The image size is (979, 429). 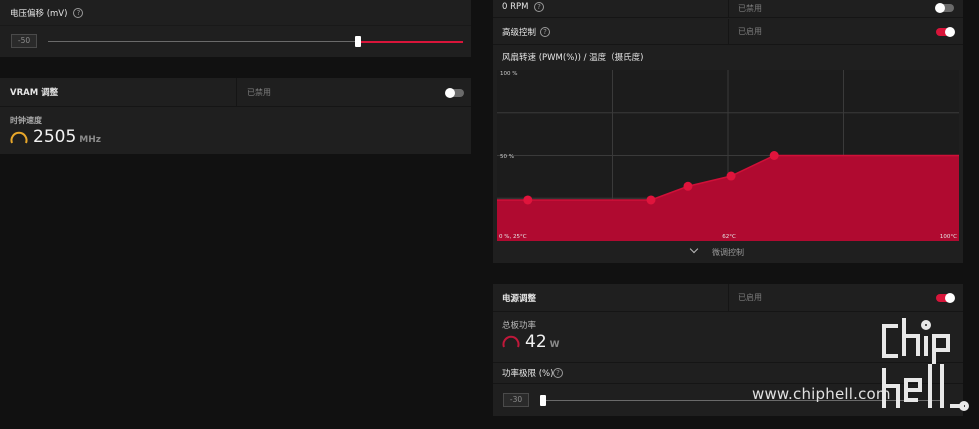 What do you see at coordinates (554, 345) in the screenshot?
I see `board-power-unit: W` at bounding box center [554, 345].